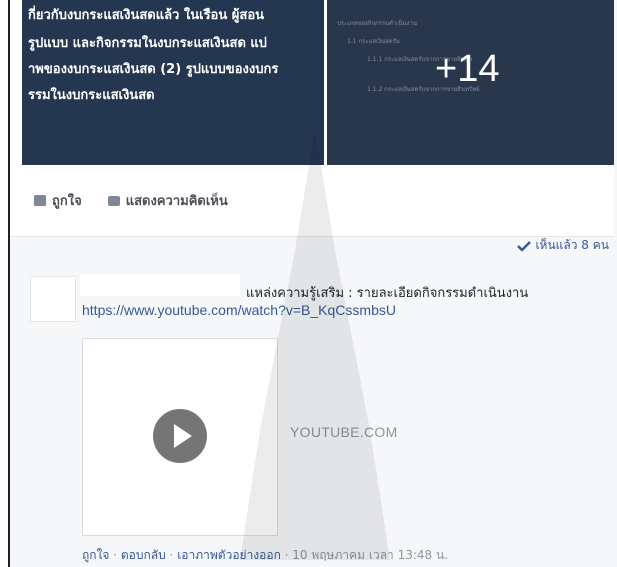 The image size is (617, 567). Describe the element at coordinates (148, 43) in the screenshot. I see `photo-text-line: รูปแบบ และกิจกรรมในงบกระแสเงินสด แบ่` at that location.